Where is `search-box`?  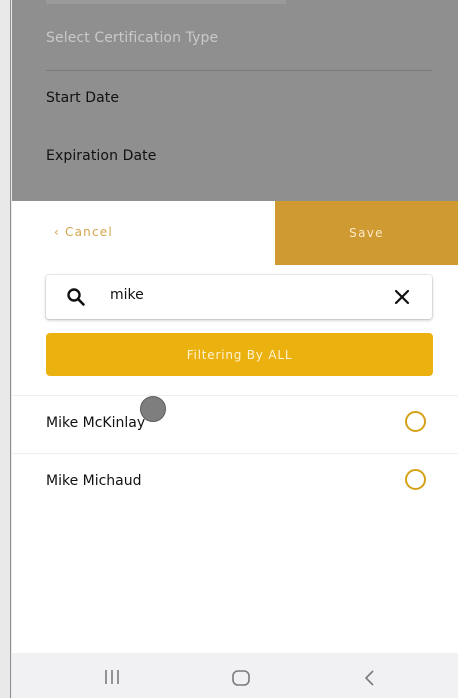
search-box is located at coordinates (239, 297).